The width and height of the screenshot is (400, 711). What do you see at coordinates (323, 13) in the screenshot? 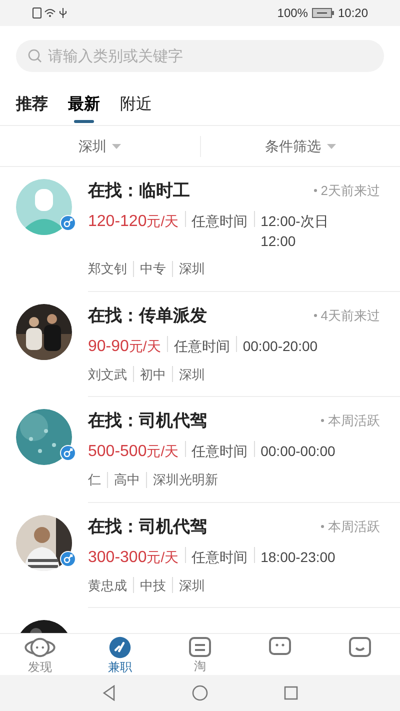
I see `battery-icon` at bounding box center [323, 13].